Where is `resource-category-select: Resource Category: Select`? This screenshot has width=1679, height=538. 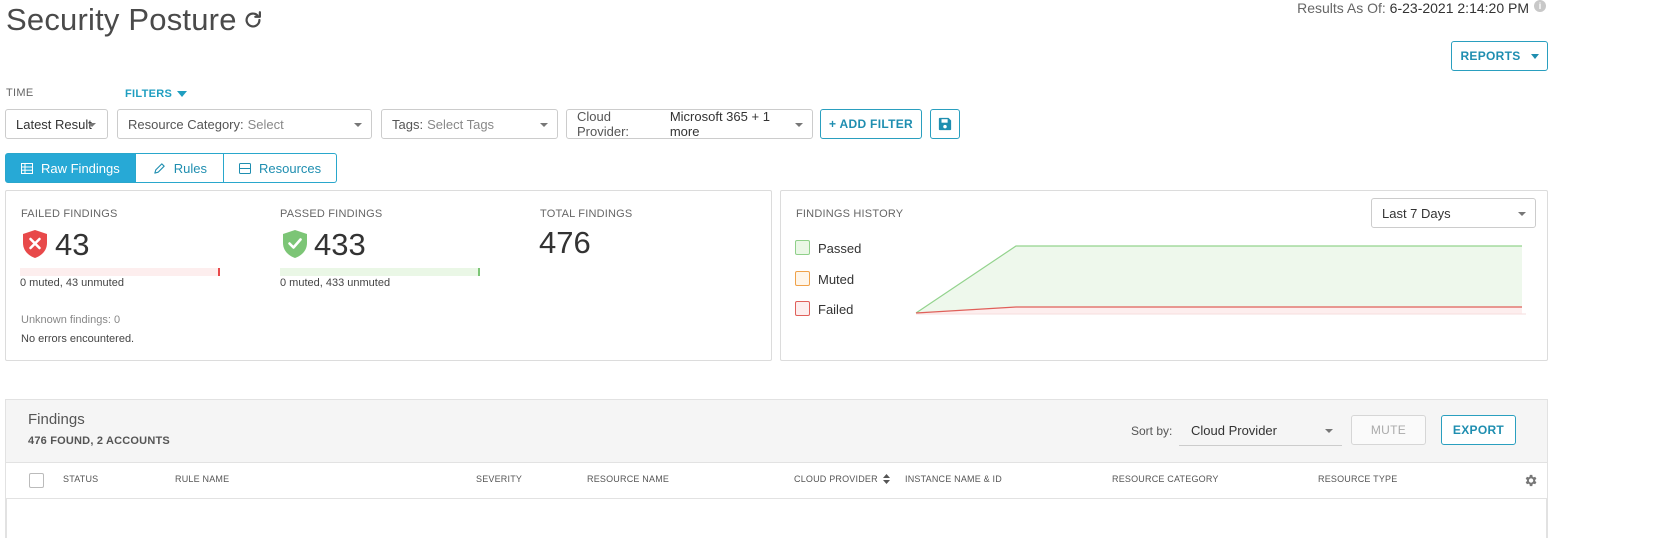 resource-category-select: Resource Category: Select is located at coordinates (244, 124).